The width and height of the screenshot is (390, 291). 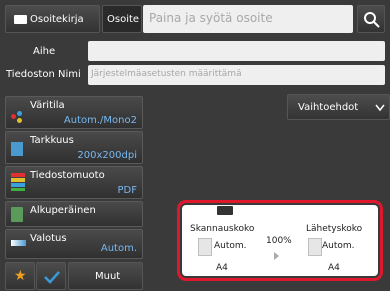 What do you see at coordinates (334, 229) in the screenshot?
I see `send-size-label: Lähetyskoko` at bounding box center [334, 229].